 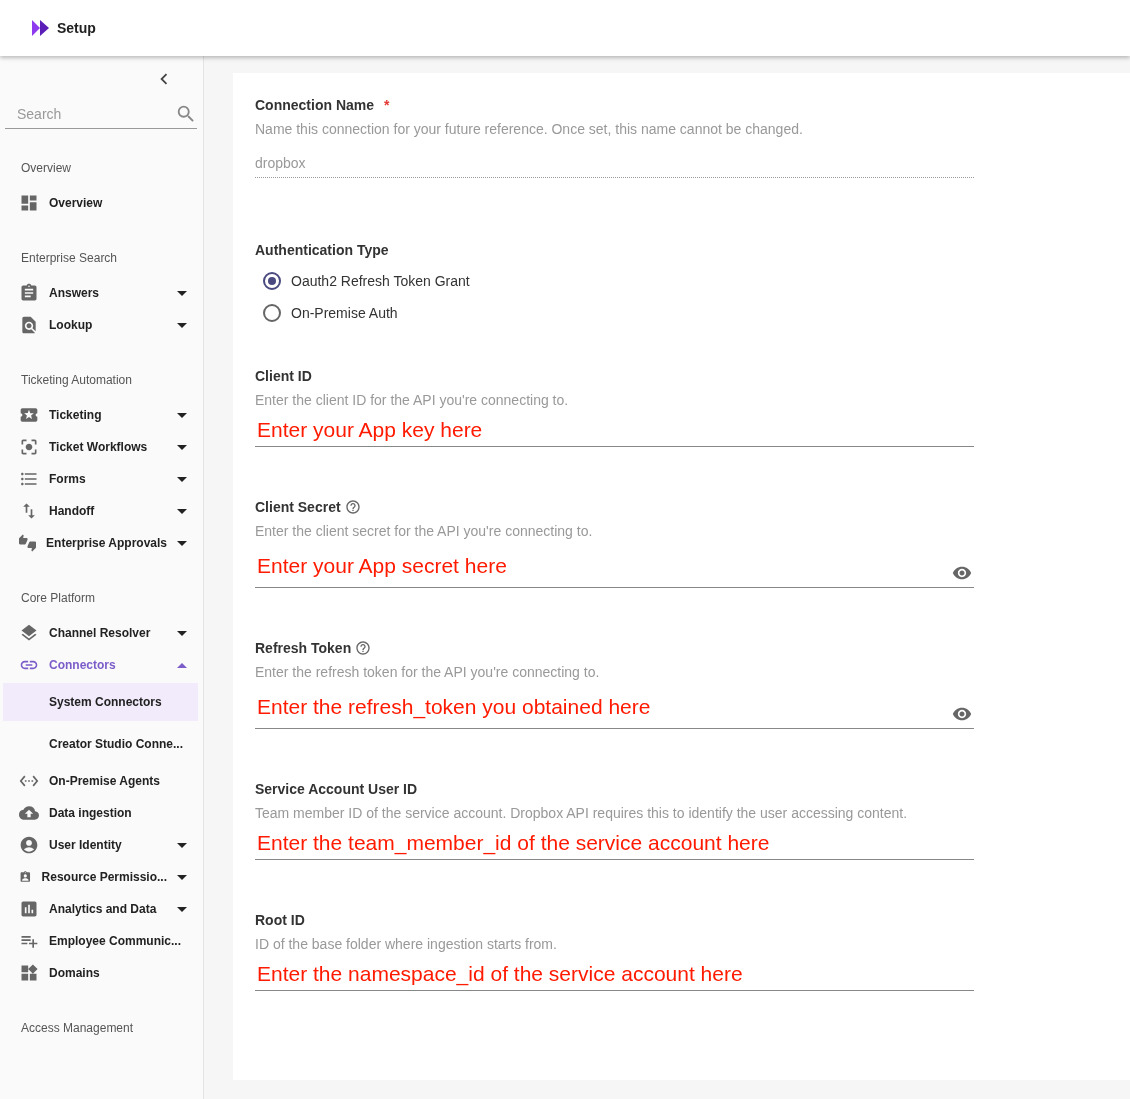 I want to click on nav-item: Ticket Workflows, so click(x=101, y=447).